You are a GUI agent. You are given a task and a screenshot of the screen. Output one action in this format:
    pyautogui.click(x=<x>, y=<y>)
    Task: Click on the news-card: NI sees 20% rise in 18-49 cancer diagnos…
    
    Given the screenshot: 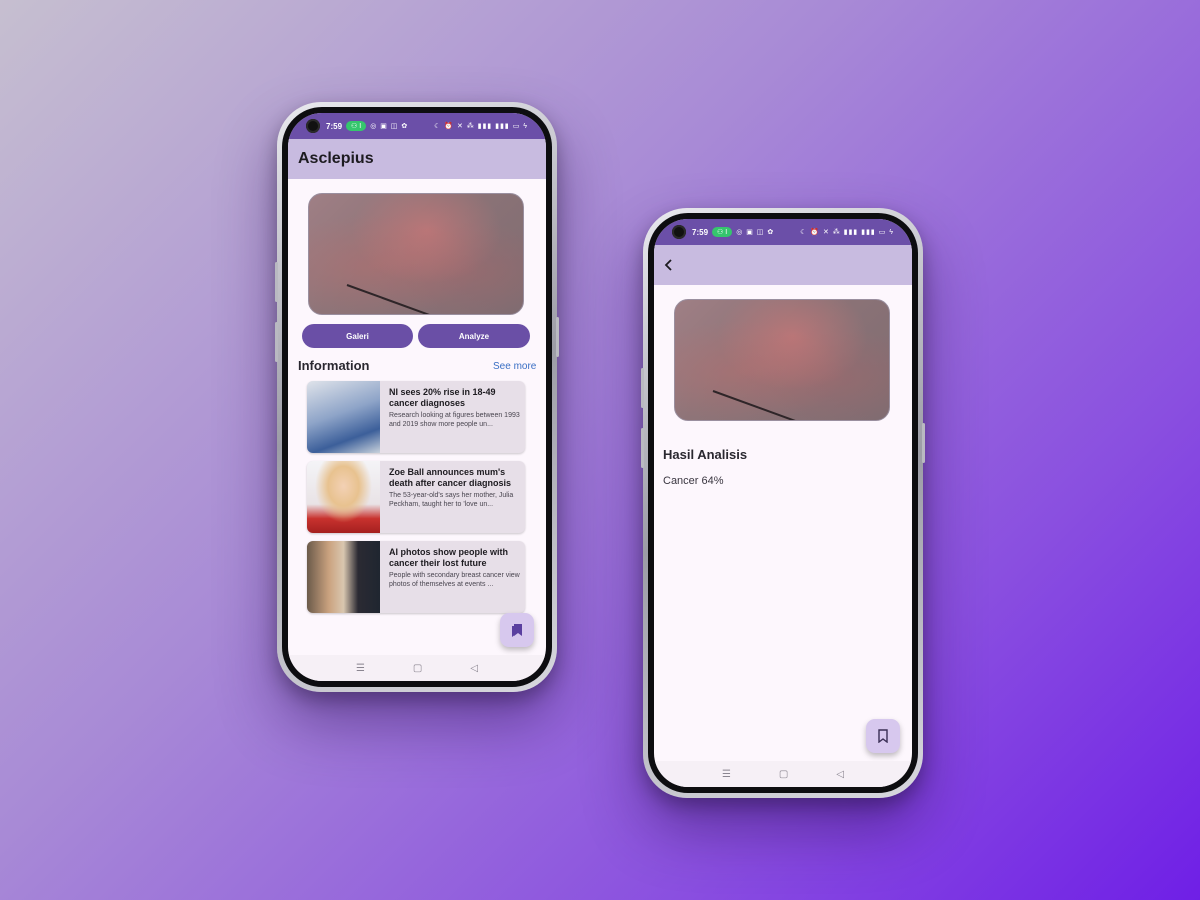 What is the action you would take?
    pyautogui.click(x=416, y=417)
    